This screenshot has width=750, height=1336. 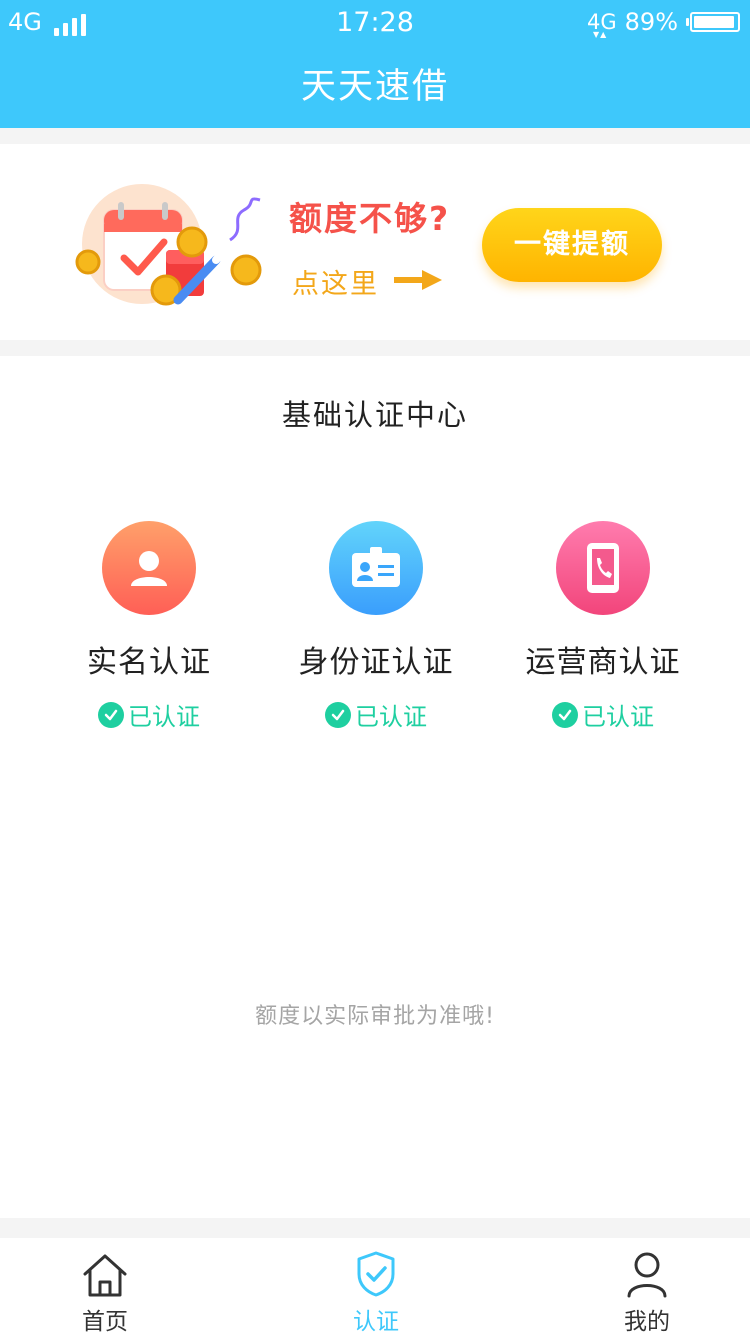 I want to click on status-right: 4G ▼▲ 89%, so click(x=663, y=23).